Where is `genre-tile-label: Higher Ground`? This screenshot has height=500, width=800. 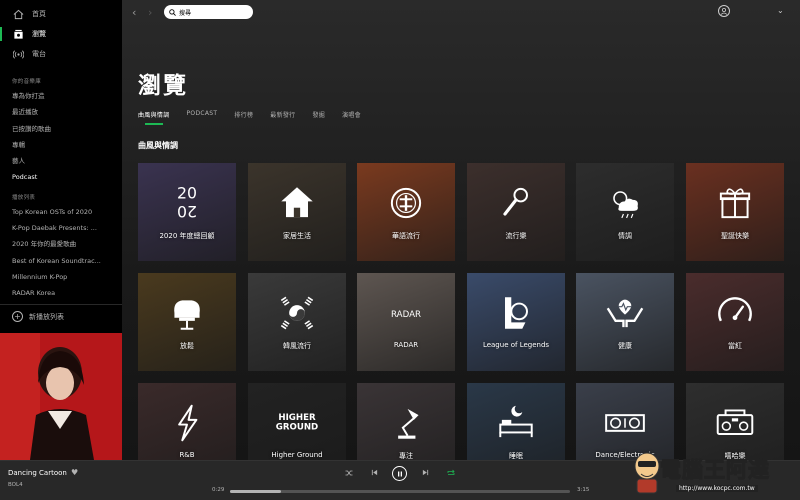
genre-tile-label: Higher Ground is located at coordinates (297, 455).